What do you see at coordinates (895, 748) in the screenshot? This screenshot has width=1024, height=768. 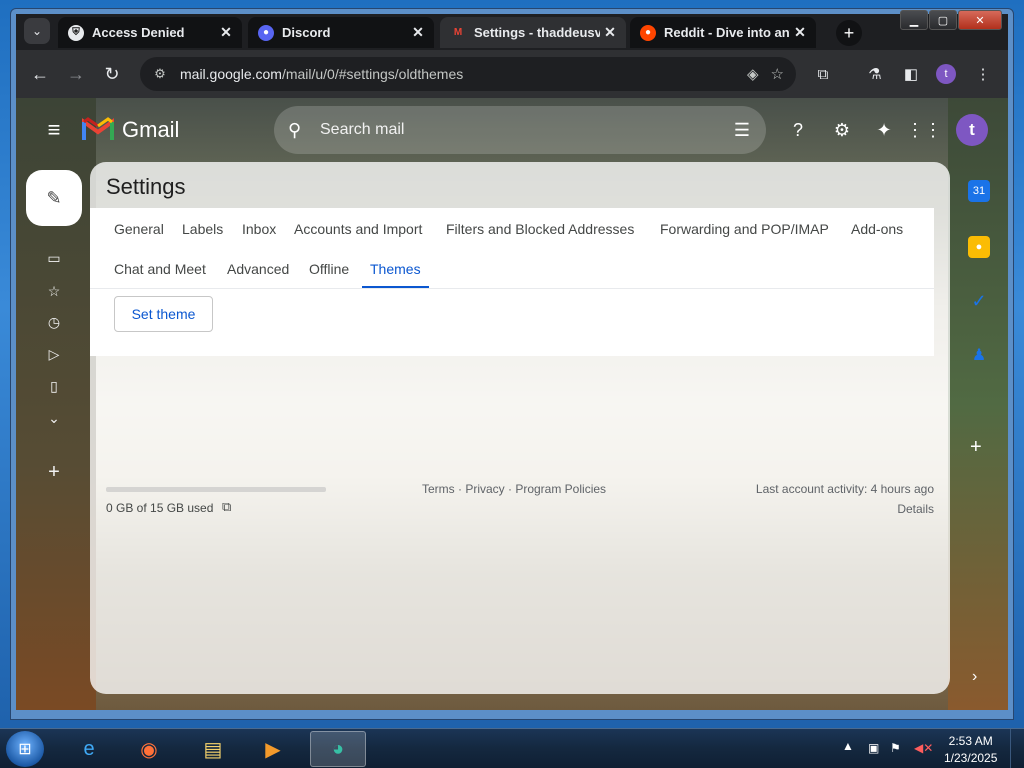 I see `action-center-flag-icon: ⚑` at bounding box center [895, 748].